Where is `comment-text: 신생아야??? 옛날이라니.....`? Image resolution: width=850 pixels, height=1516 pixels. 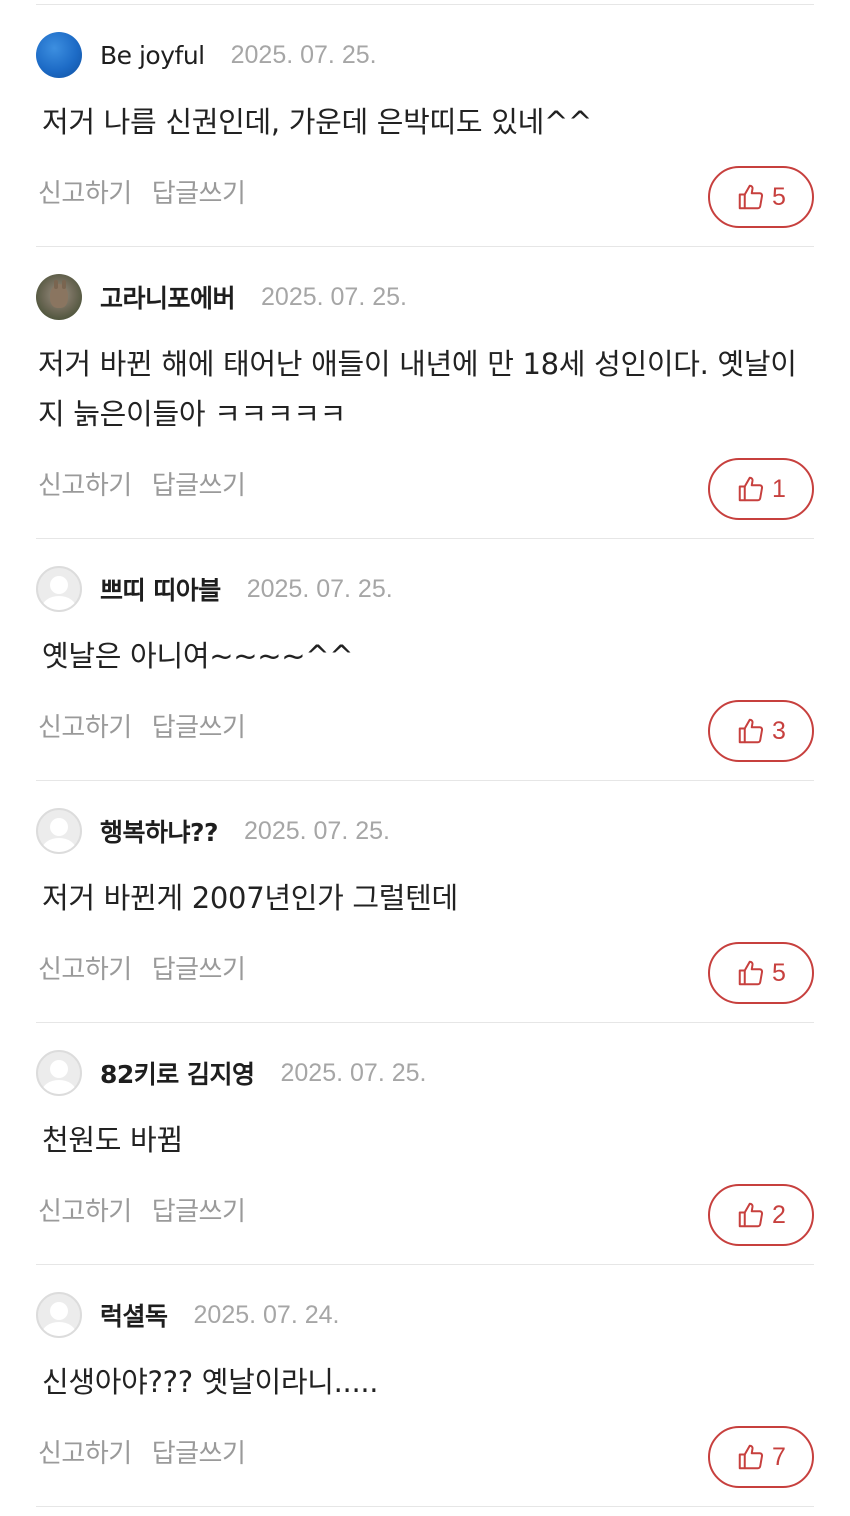 comment-text: 신생아야??? 옛날이라니..... is located at coordinates (210, 1382).